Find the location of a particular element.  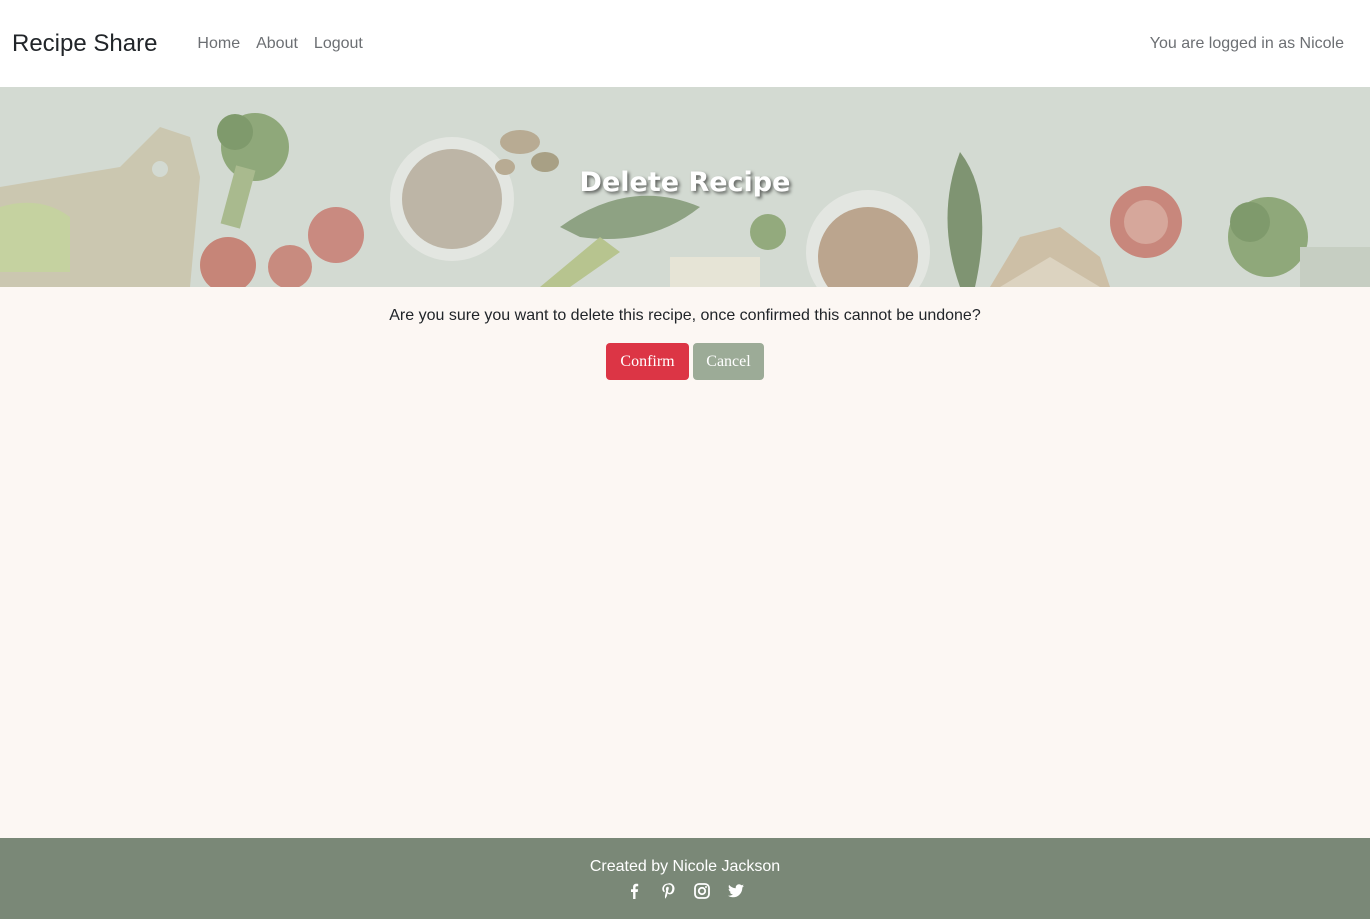

nav-link-about: About is located at coordinates (277, 44).